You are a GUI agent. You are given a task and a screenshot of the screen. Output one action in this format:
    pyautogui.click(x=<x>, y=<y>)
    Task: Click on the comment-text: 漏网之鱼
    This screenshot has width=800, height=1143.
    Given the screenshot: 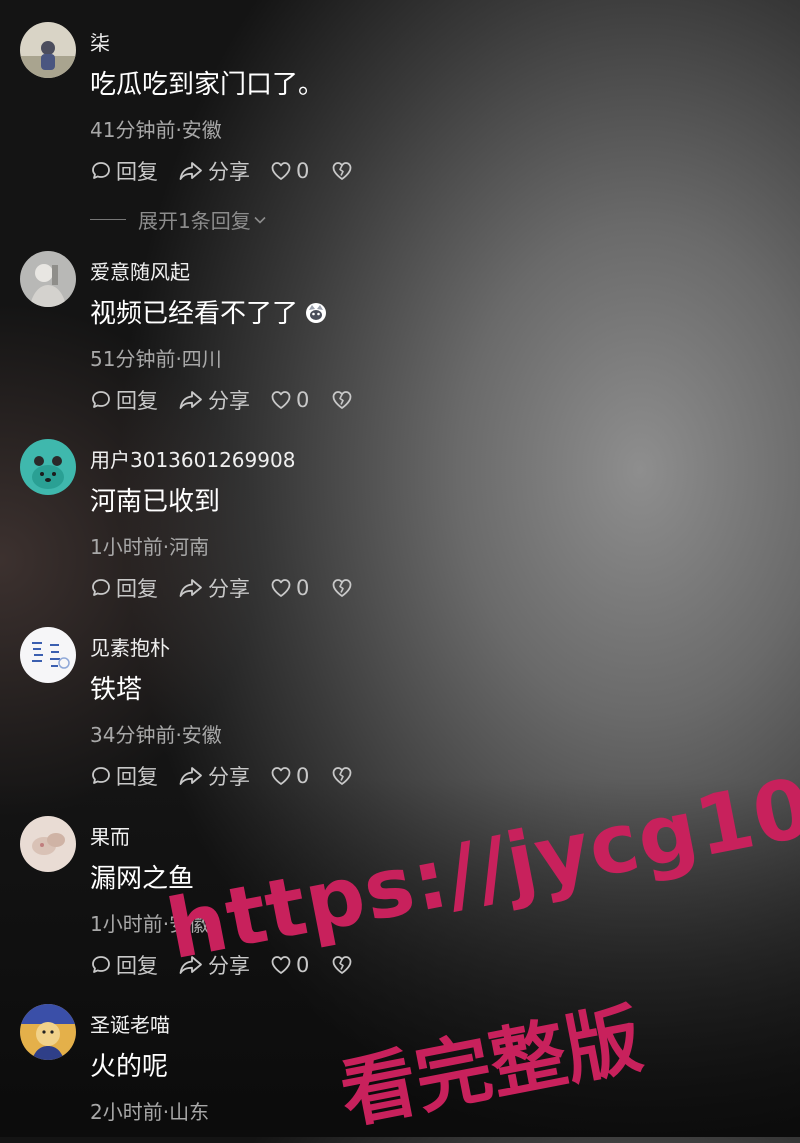 What is the action you would take?
    pyautogui.click(x=142, y=879)
    